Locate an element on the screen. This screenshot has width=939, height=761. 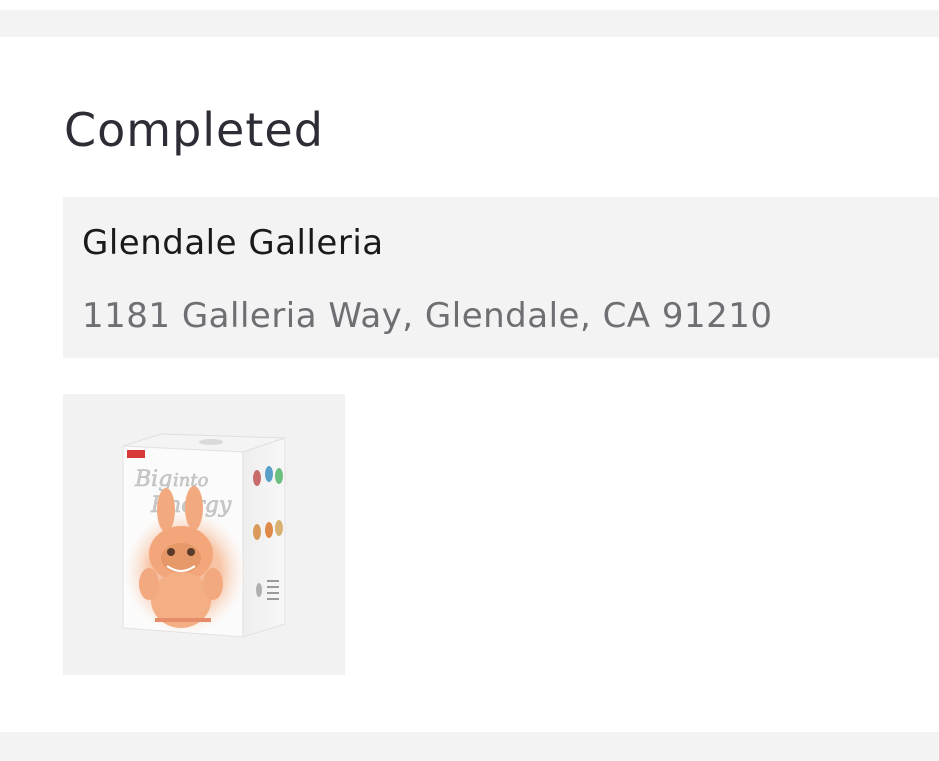
product-thumbnail: Big into Energy is located at coordinates (204, 534).